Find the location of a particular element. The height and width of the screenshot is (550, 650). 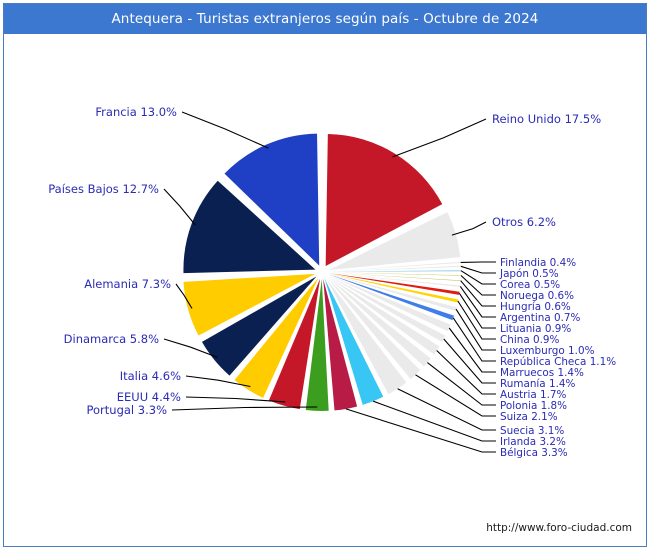

slice-label: Dinamarca 5.8% is located at coordinates (111, 339).